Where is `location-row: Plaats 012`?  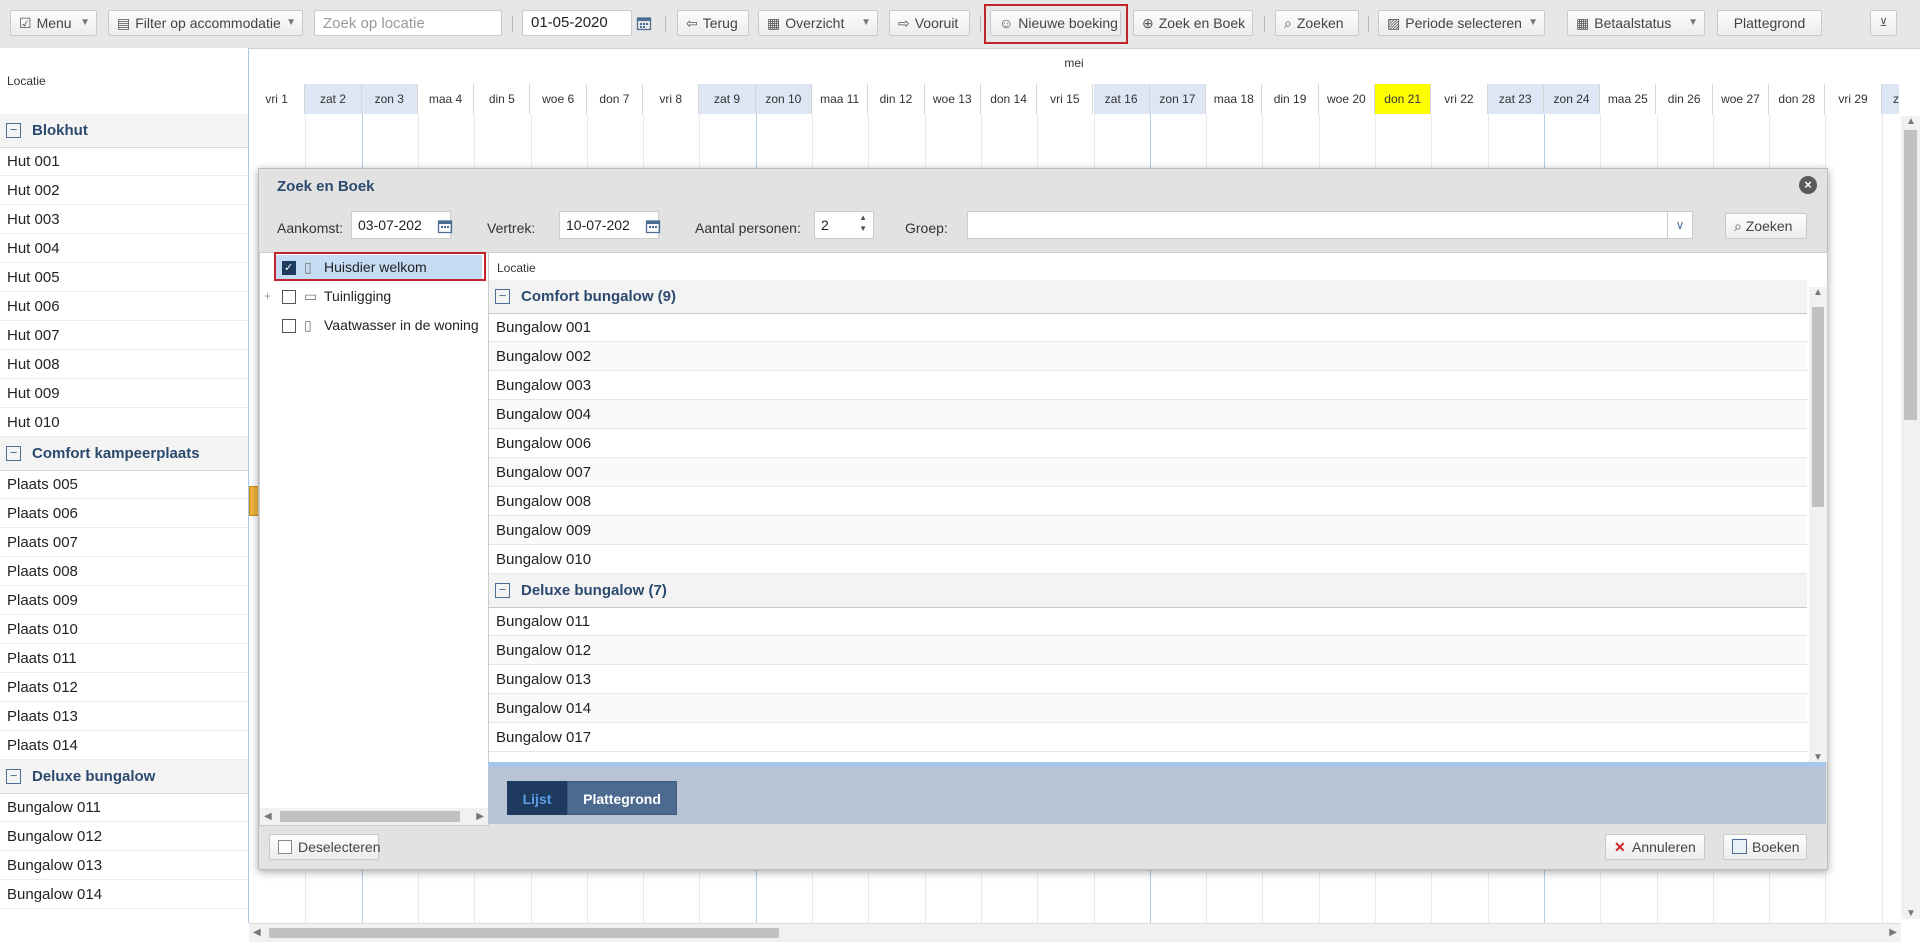
location-row: Plaats 012 is located at coordinates (124, 687).